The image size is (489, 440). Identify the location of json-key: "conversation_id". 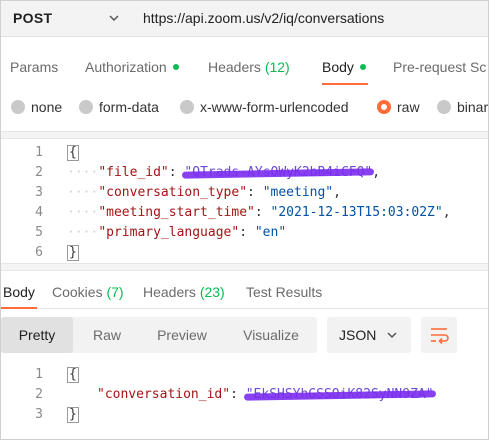
(164, 394).